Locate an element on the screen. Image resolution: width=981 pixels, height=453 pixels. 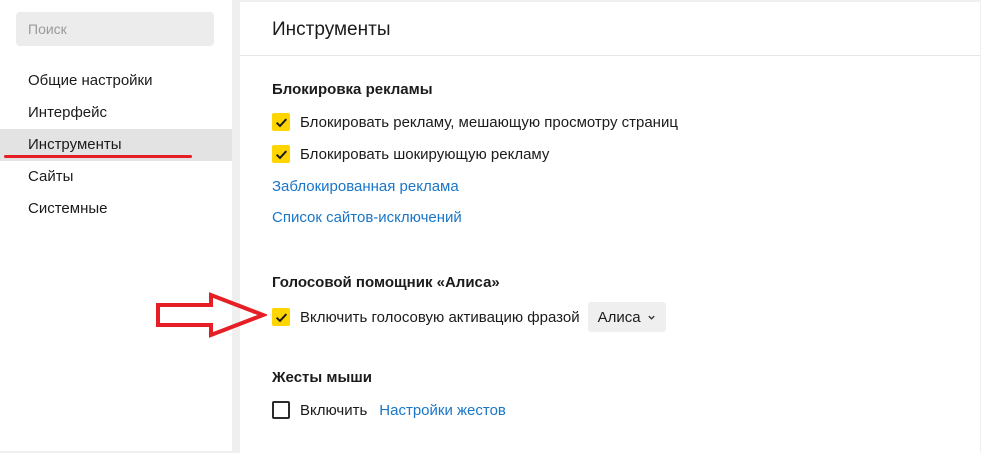
exceptions-row: Список сайтов-исключений is located at coordinates (367, 217).